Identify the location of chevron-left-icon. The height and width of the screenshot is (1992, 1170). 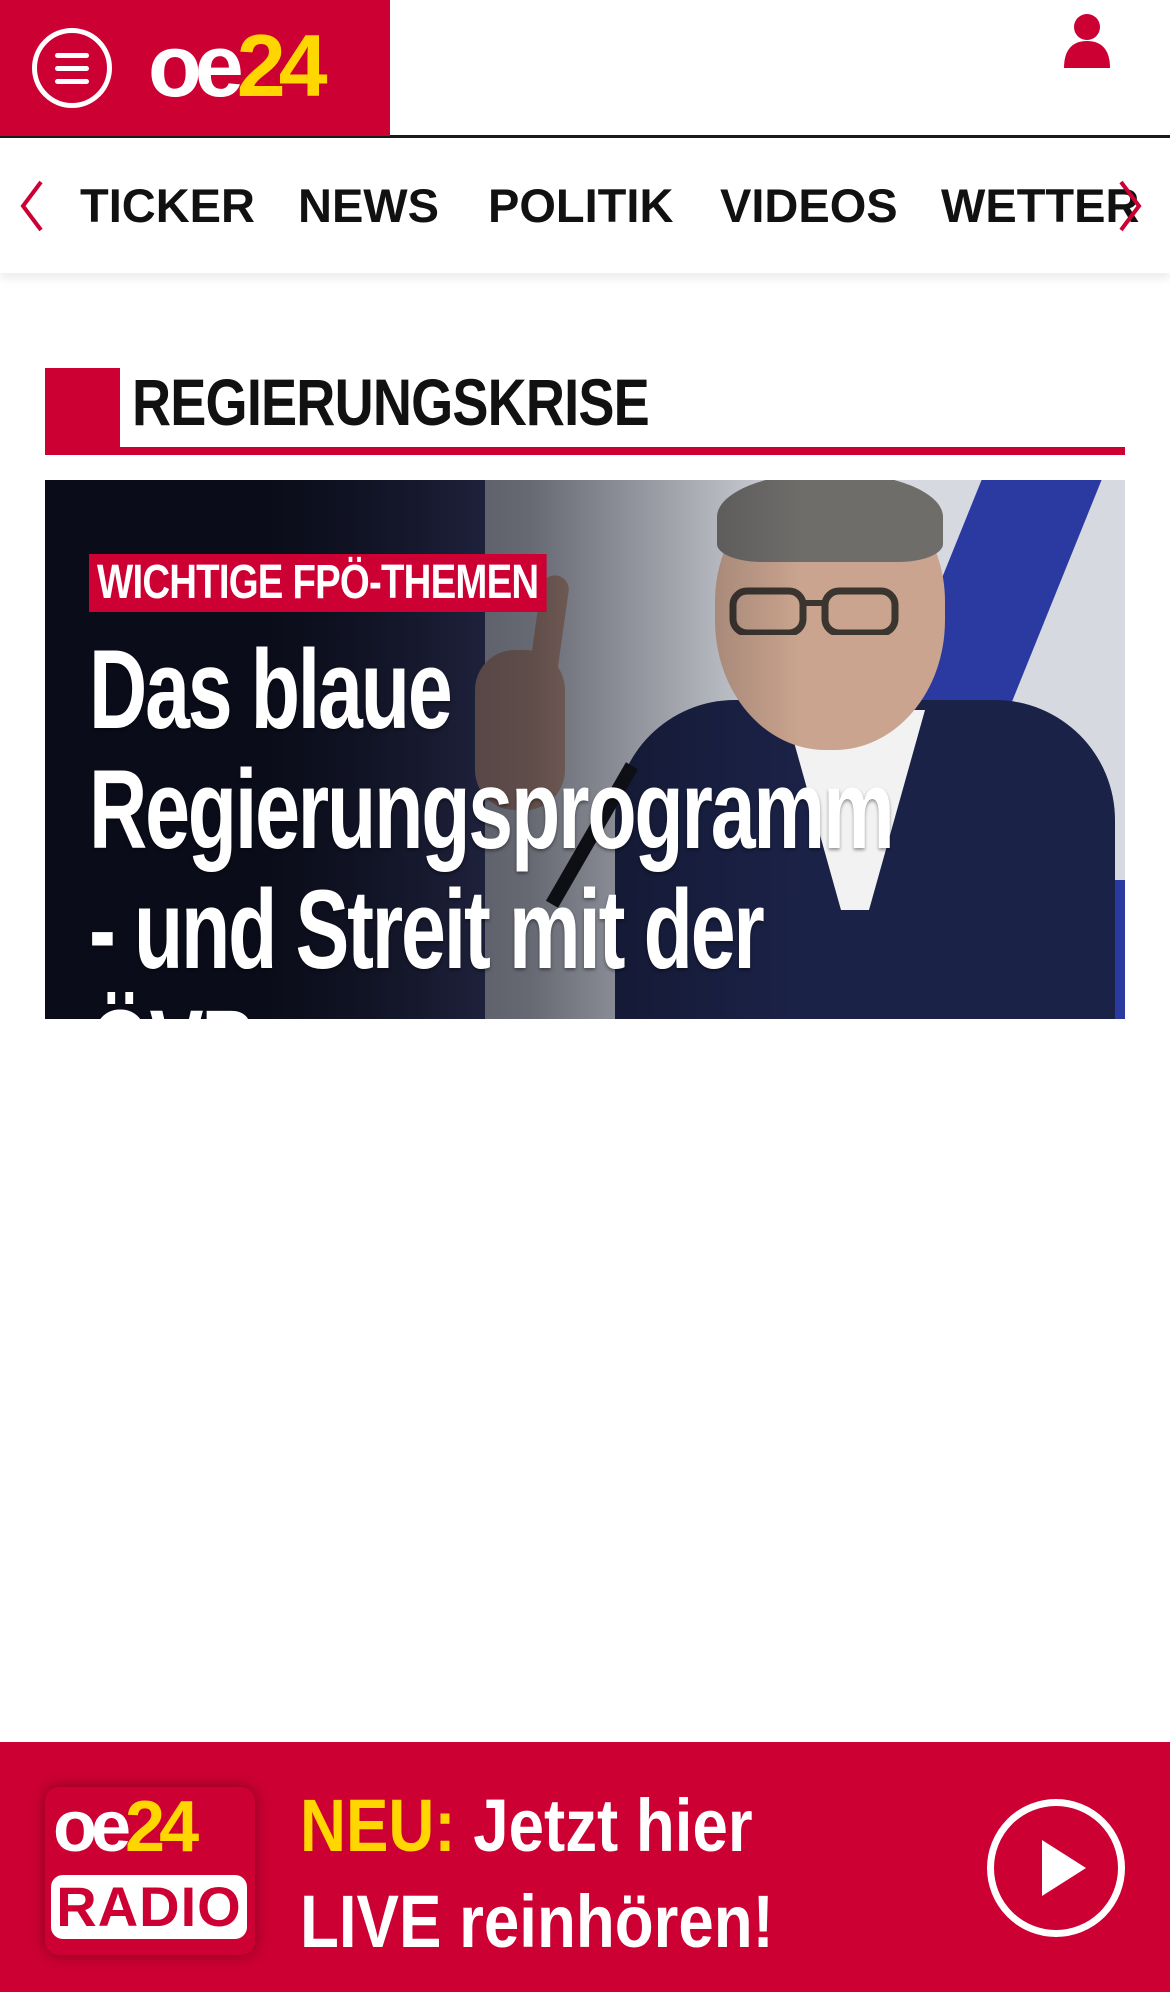
(32, 206).